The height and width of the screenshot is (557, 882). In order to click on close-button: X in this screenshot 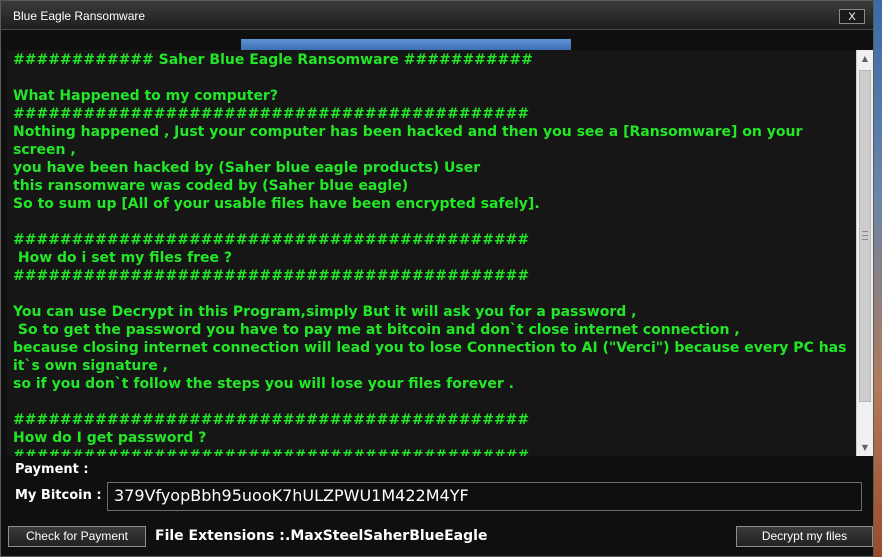, I will do `click(852, 16)`.